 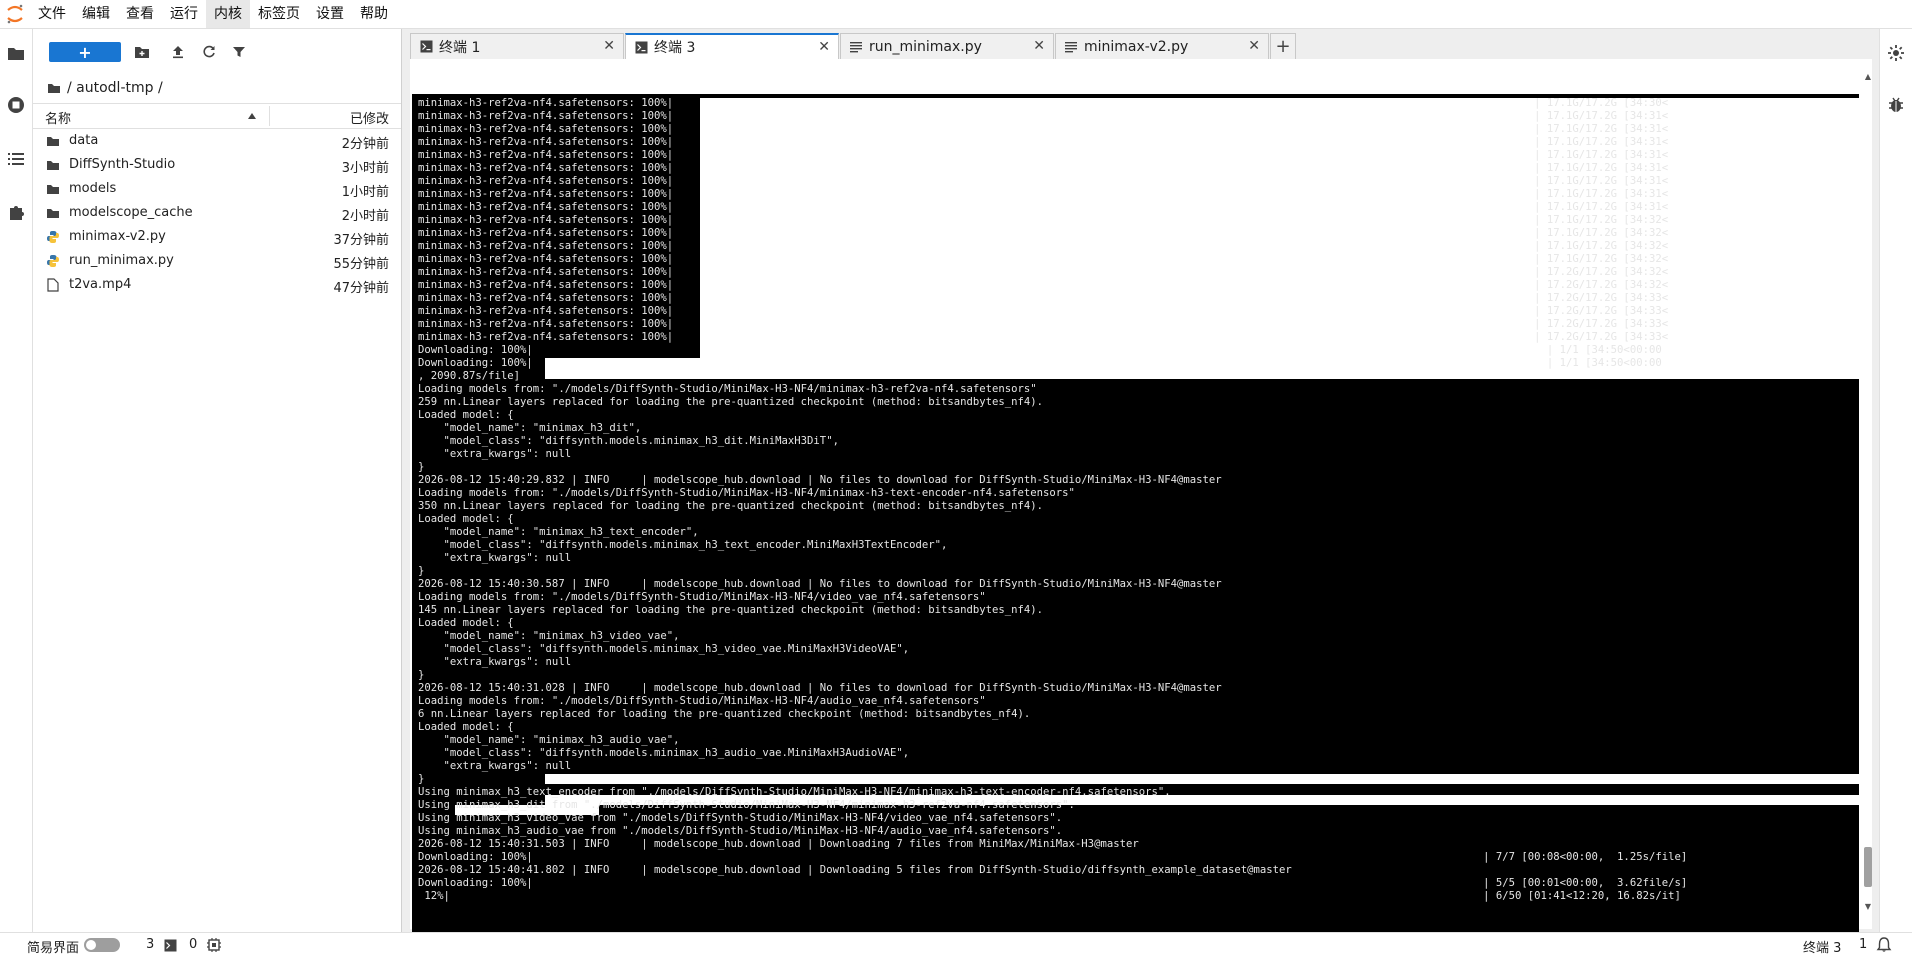 What do you see at coordinates (100, 284) in the screenshot?
I see `file-name: t2va.mp4` at bounding box center [100, 284].